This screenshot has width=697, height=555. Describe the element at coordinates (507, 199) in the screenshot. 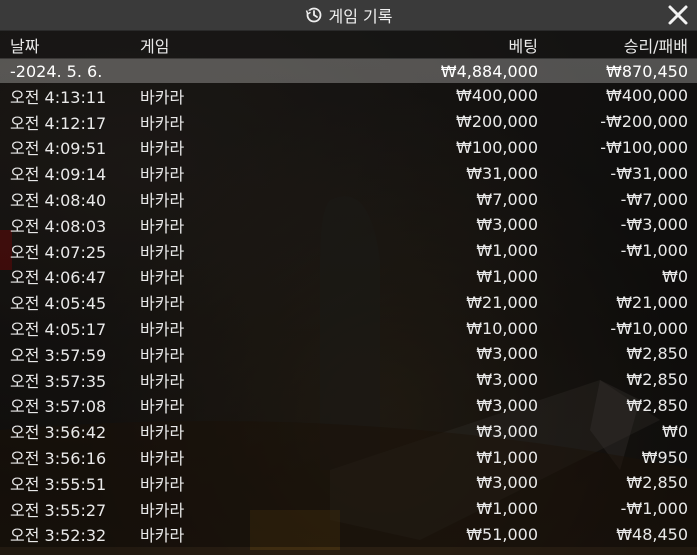

I see `row-bet: ₩7,000` at that location.